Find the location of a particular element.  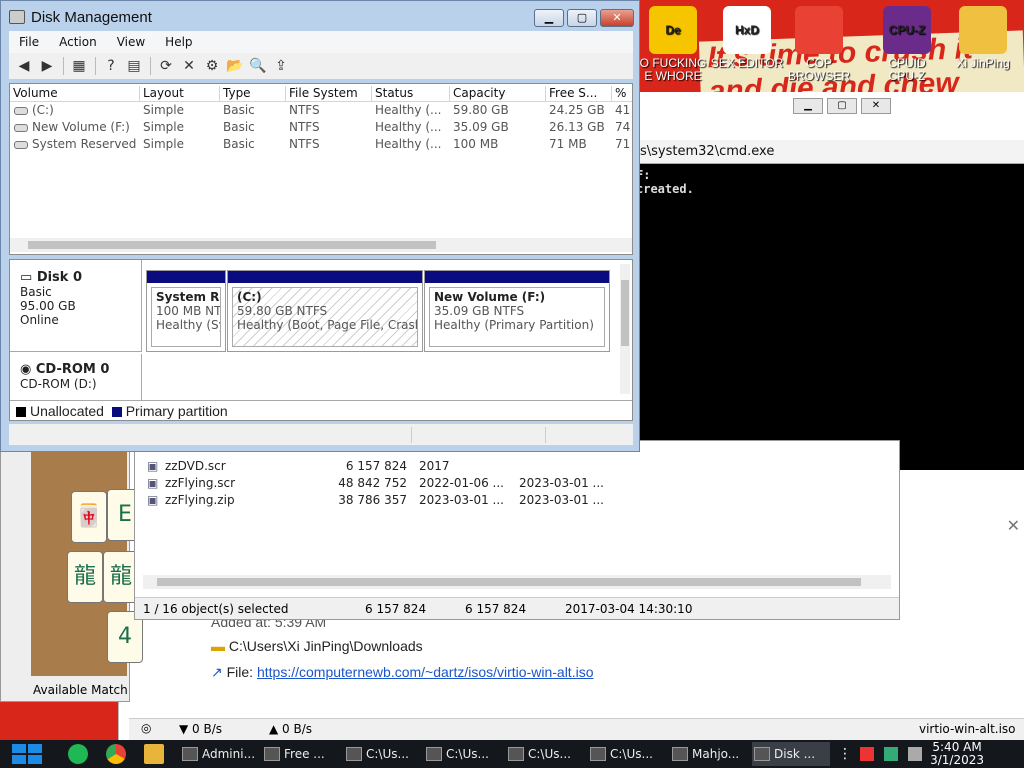

menu-view: View is located at coordinates (131, 42).